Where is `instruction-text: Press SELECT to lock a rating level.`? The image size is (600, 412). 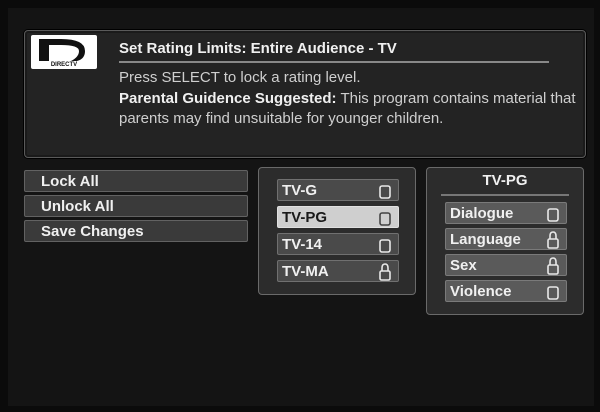 instruction-text: Press SELECT to lock a rating level. is located at coordinates (240, 77).